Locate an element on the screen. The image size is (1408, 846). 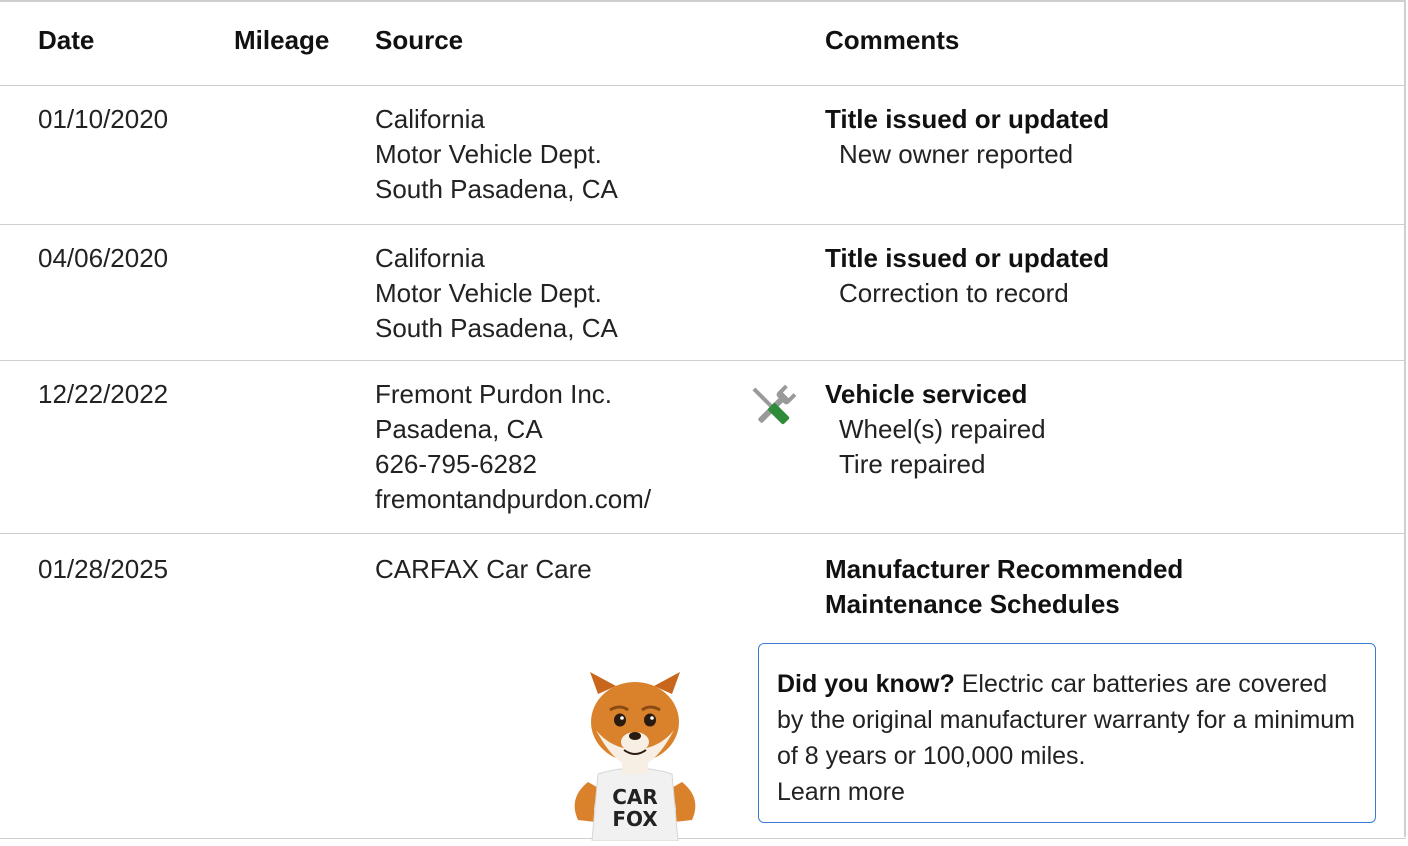
comment-detail: New owner reported is located at coordinates (956, 154).